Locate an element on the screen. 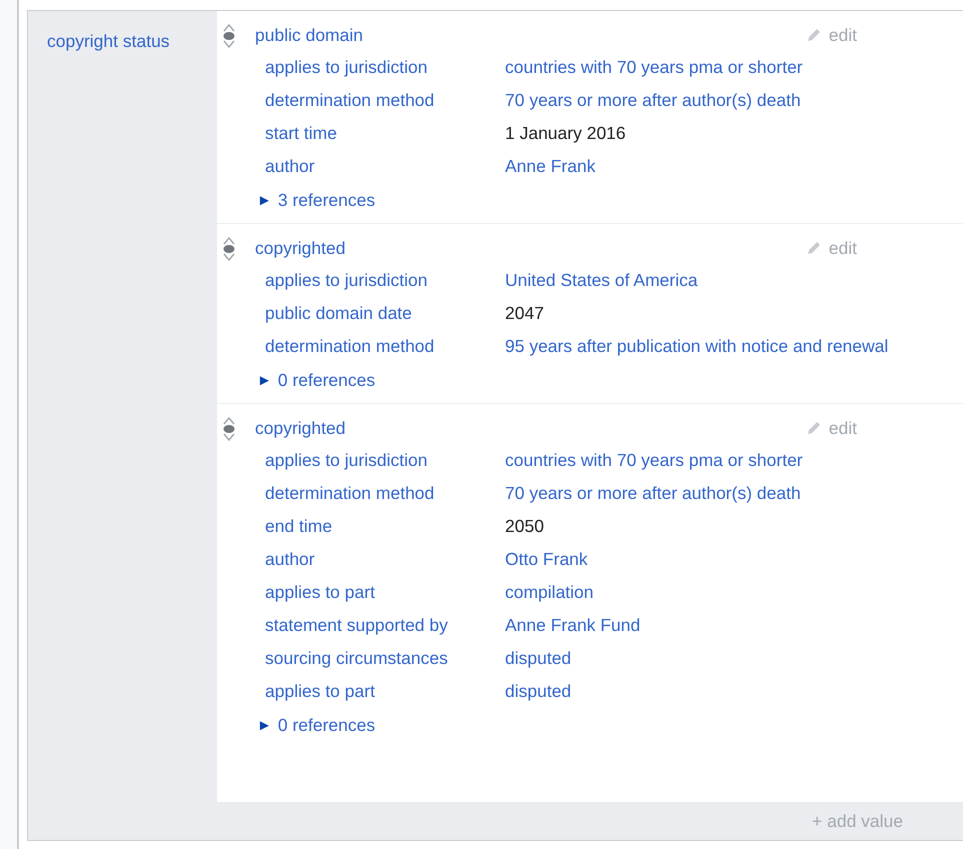  qualifier-property: sourcing circumstances is located at coordinates (385, 658).